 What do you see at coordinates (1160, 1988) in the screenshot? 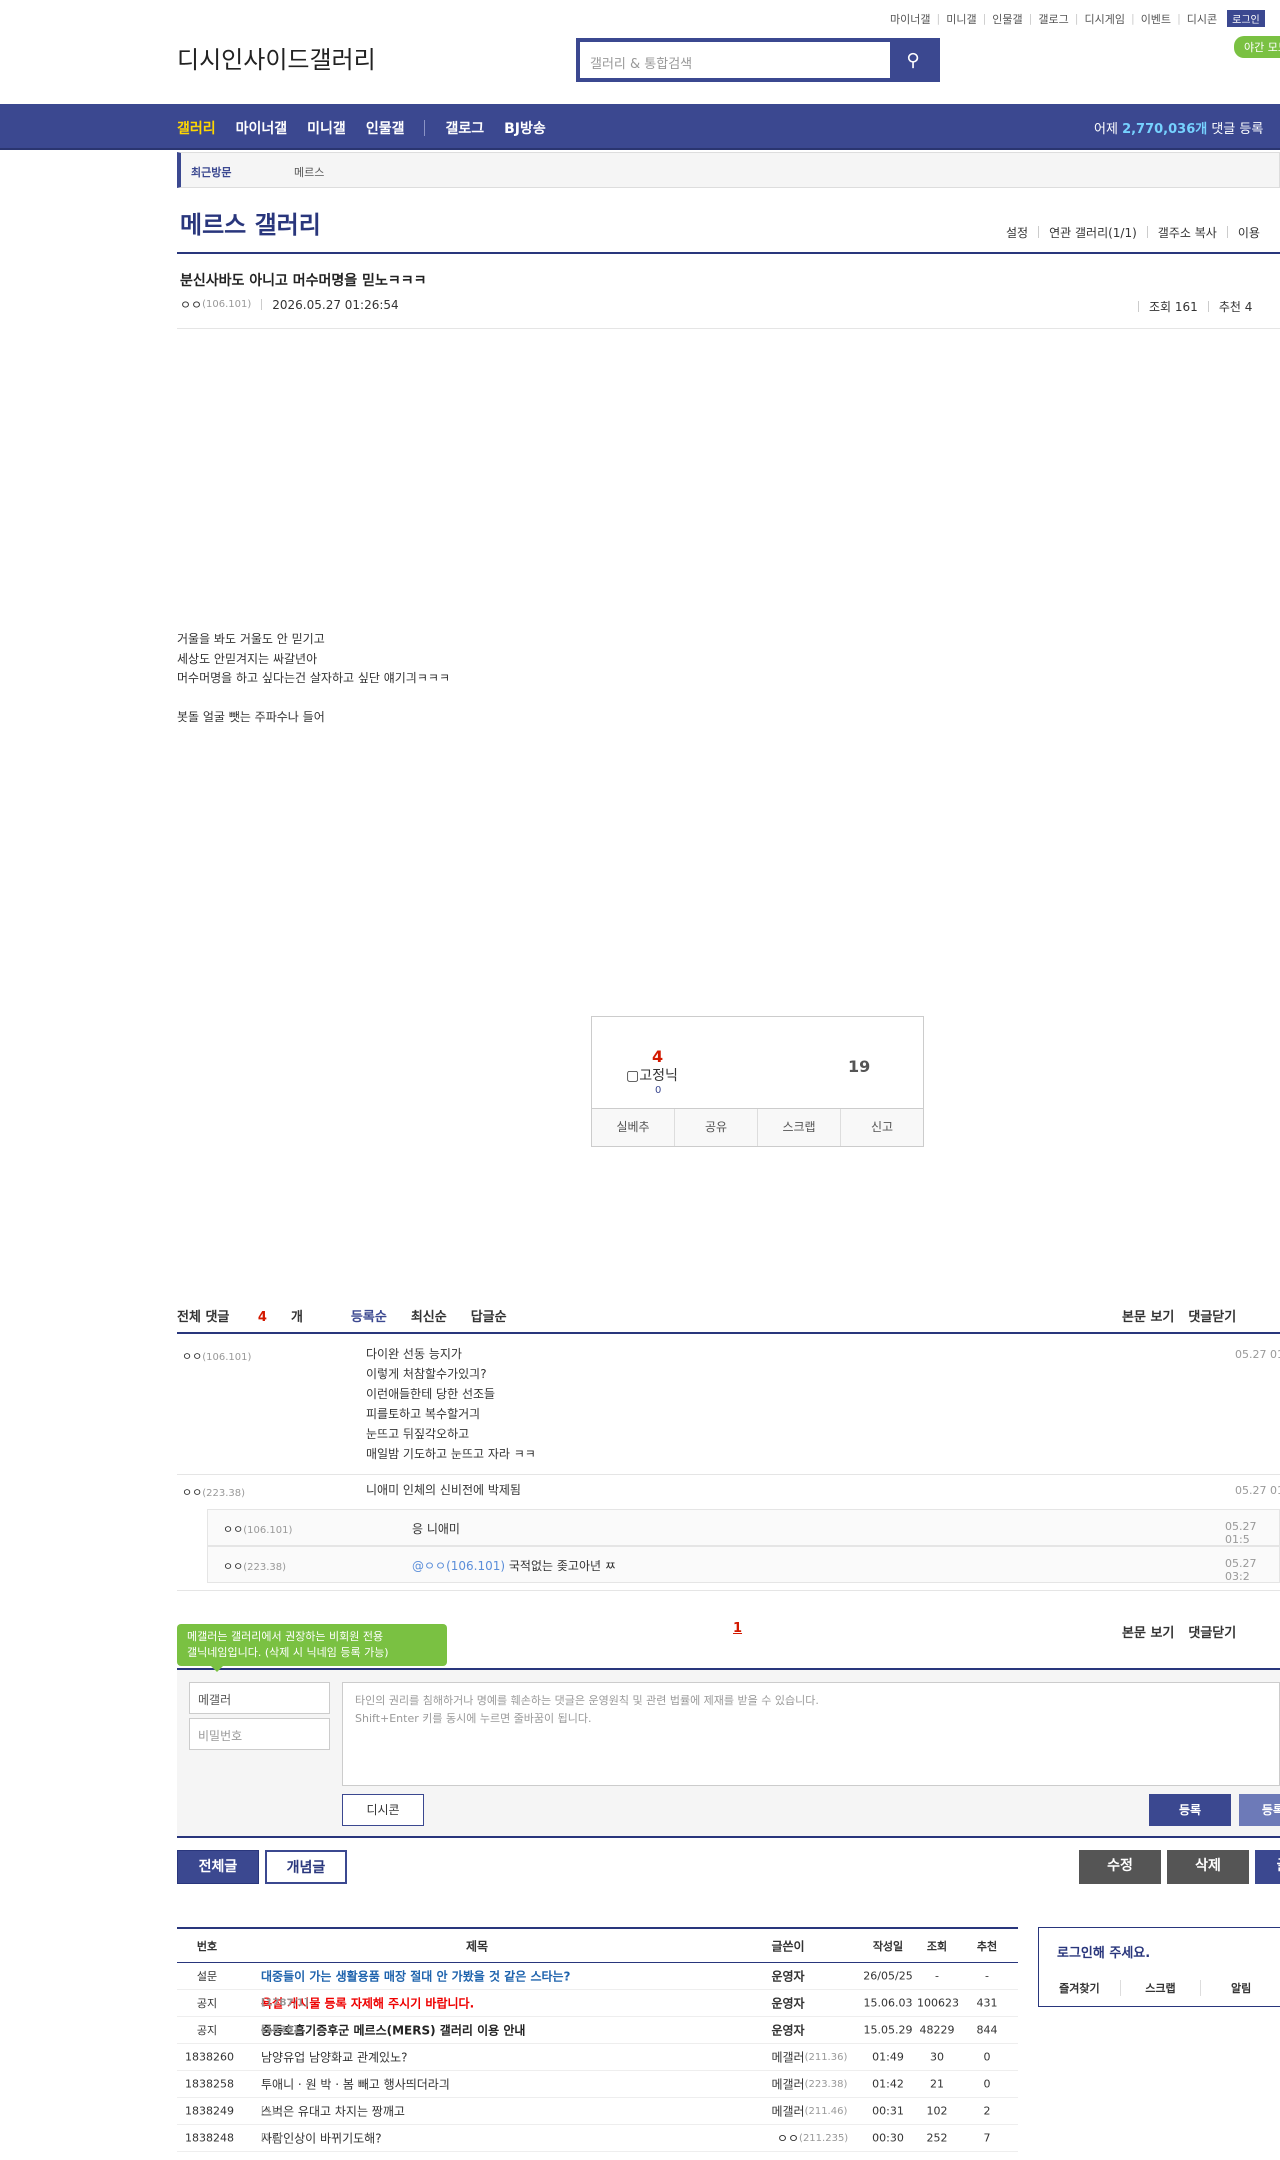
I see `scrap-link: 스크랩` at bounding box center [1160, 1988].